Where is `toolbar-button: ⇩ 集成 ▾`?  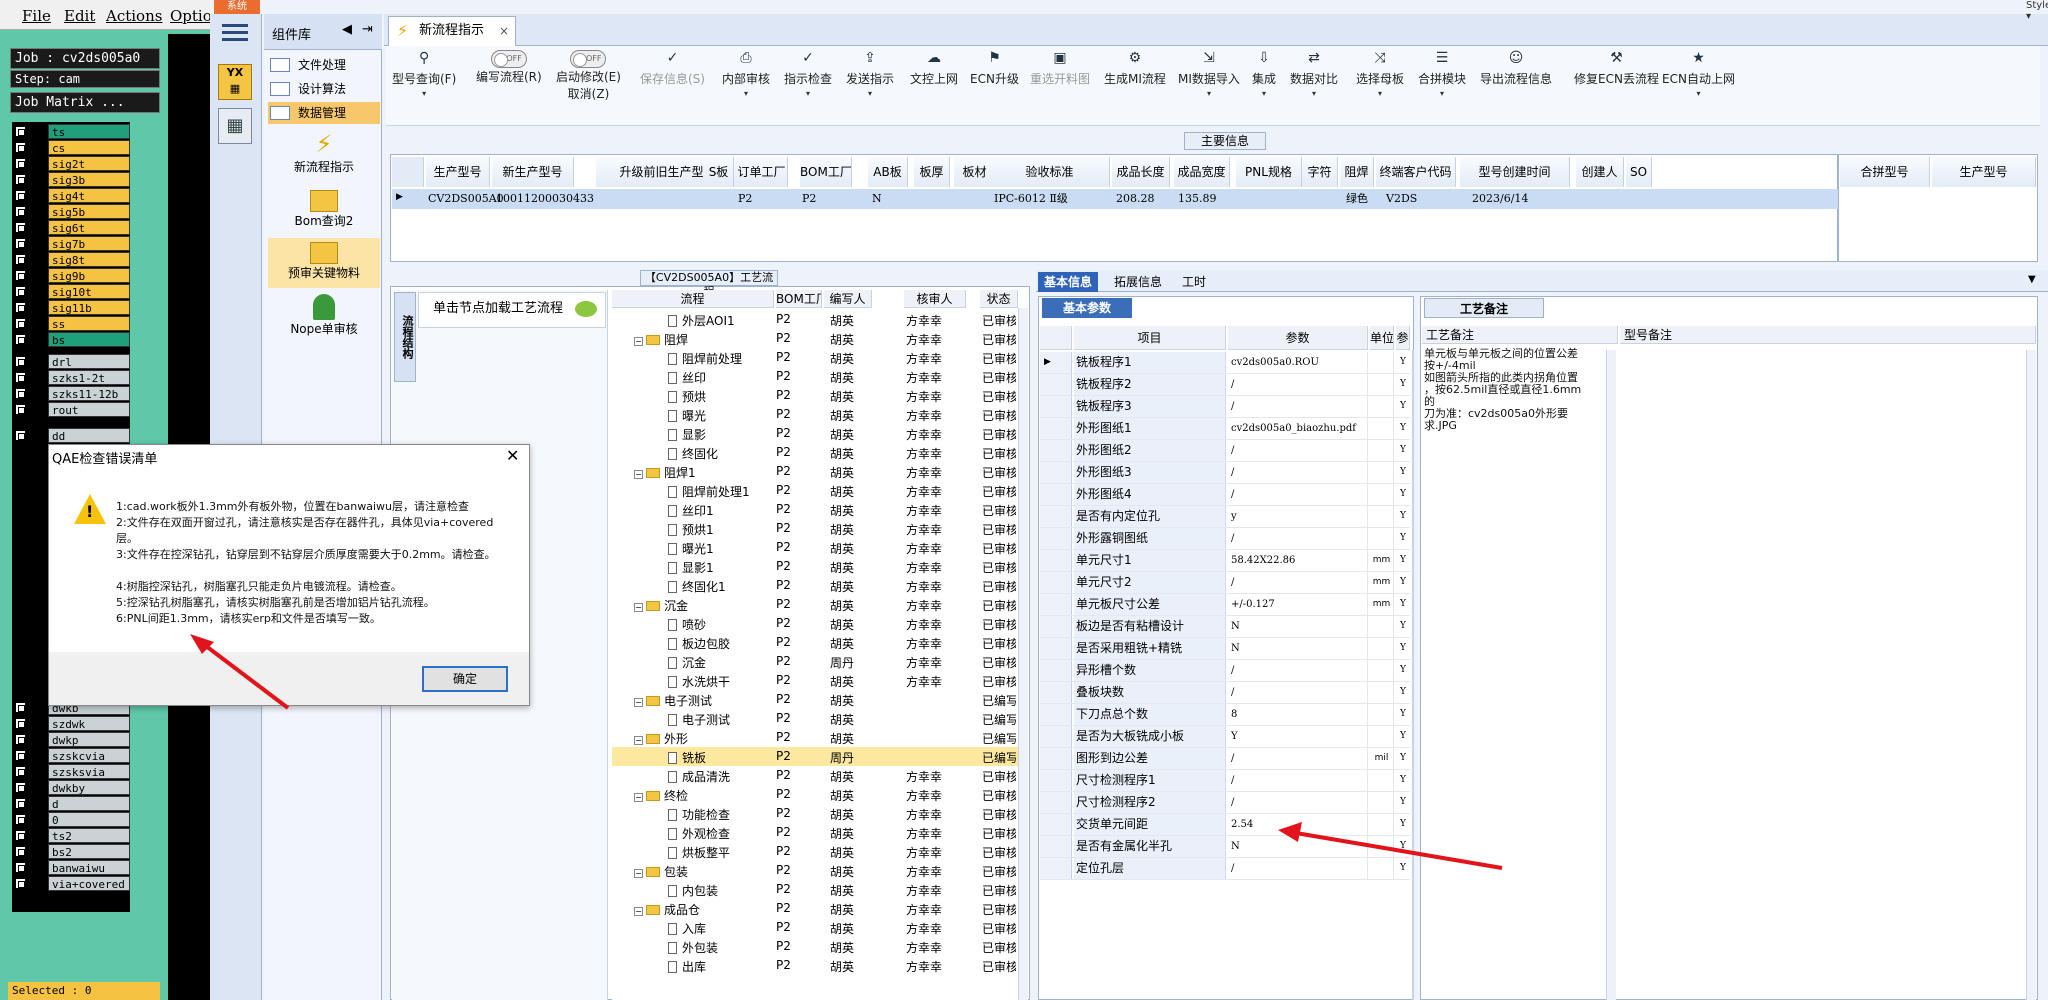 toolbar-button: ⇩ 集成 ▾ is located at coordinates (1264, 74).